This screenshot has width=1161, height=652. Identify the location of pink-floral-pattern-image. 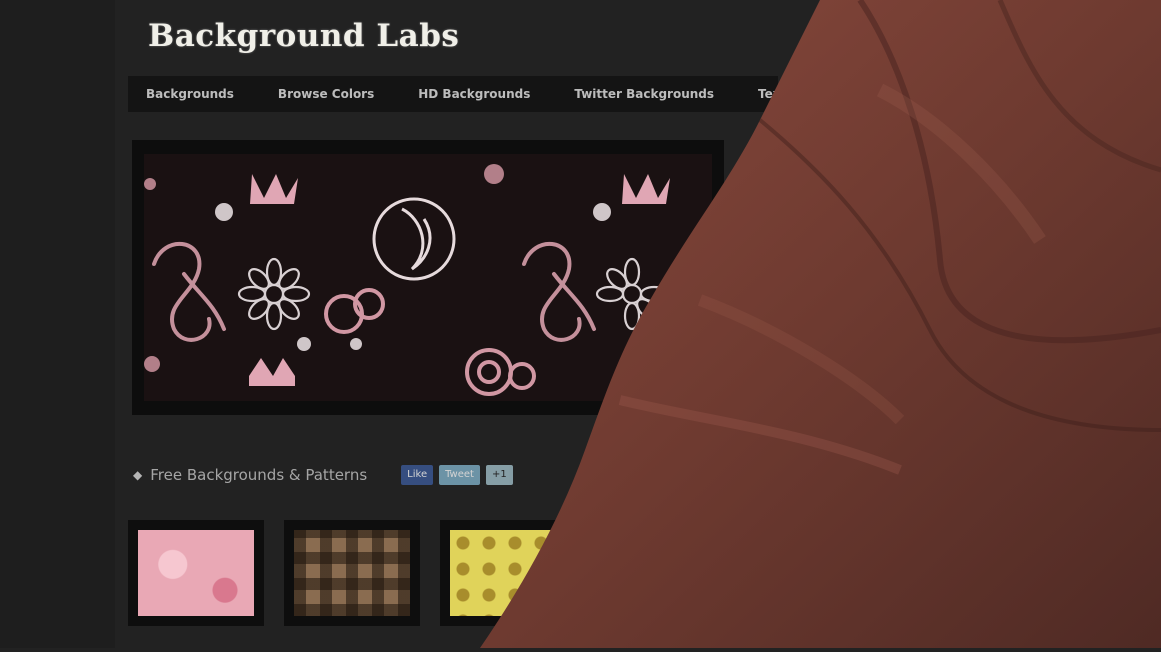
(196, 573).